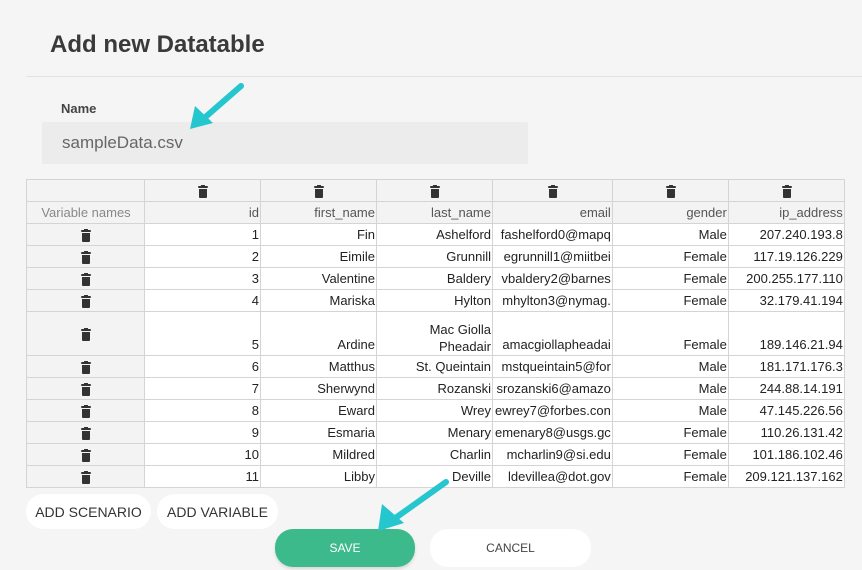 This screenshot has height=570, width=862. Describe the element at coordinates (552, 300) in the screenshot. I see `table-cell-email: mhylton3@nymag.` at that location.